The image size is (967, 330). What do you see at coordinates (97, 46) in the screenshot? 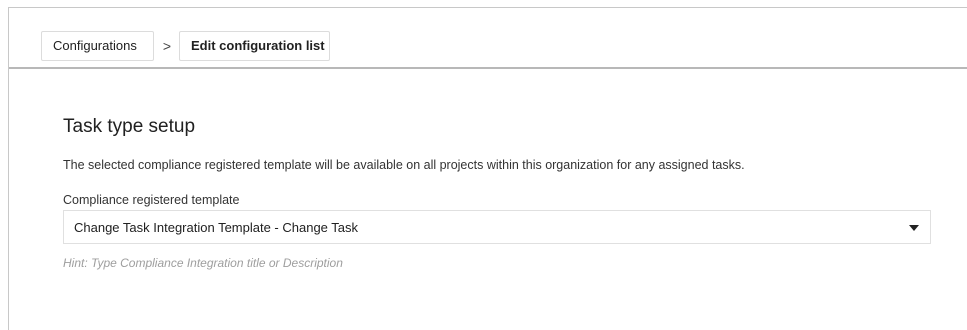
I see `breadcrumb-configurations-link: Configurations` at bounding box center [97, 46].